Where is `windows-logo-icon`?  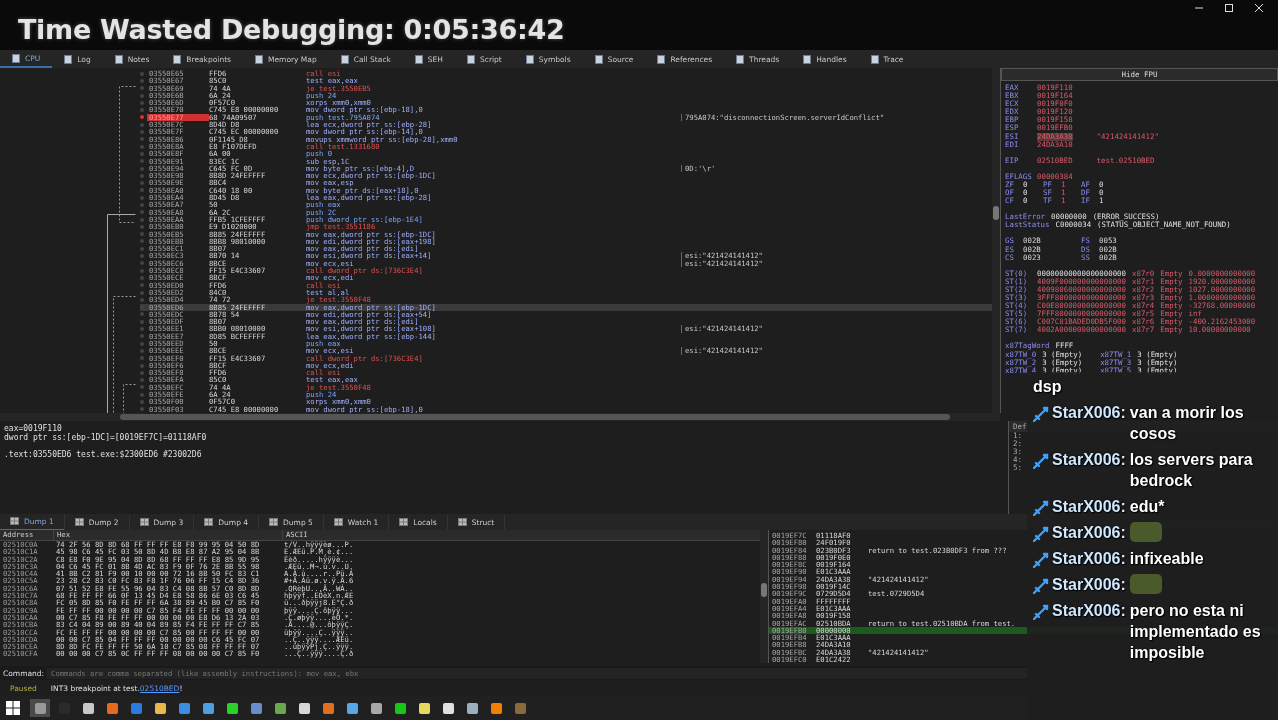
windows-logo-icon is located at coordinates (13, 708).